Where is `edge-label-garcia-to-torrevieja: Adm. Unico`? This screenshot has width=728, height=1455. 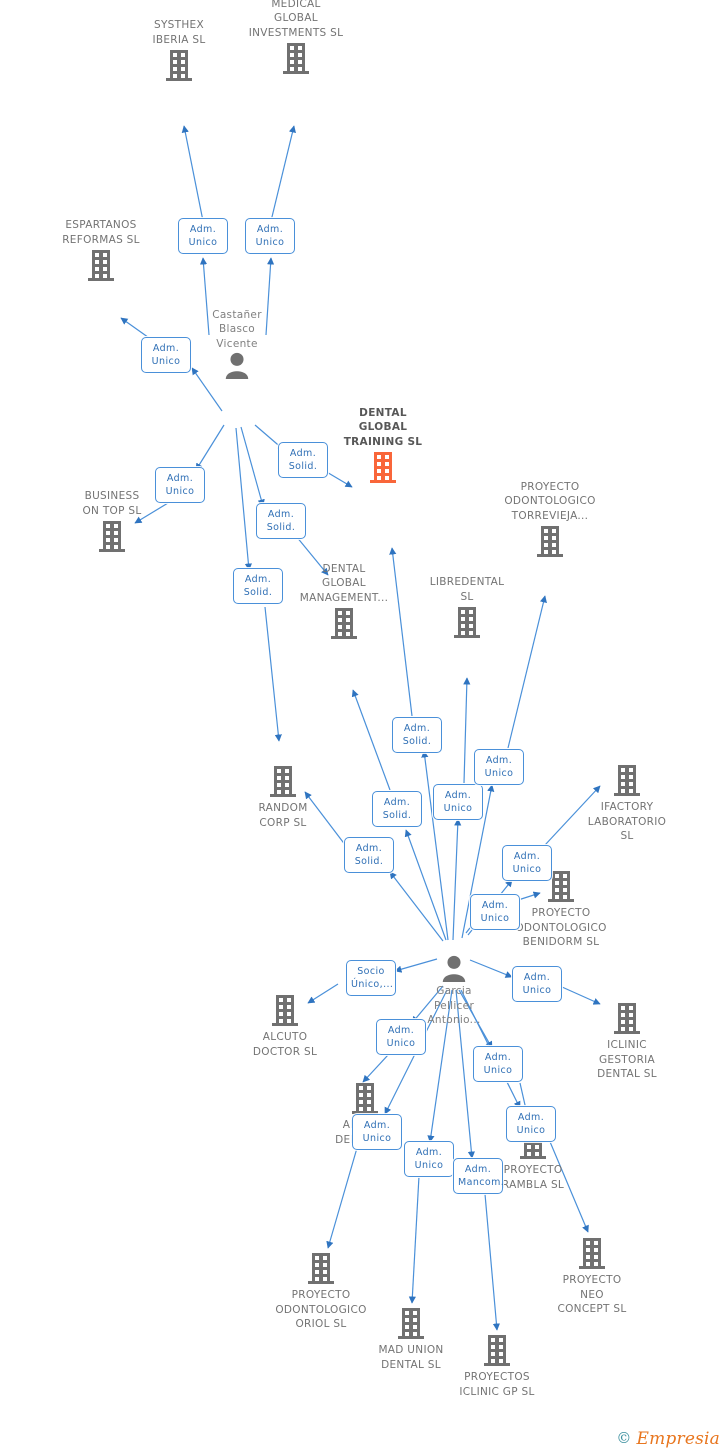
edge-label-garcia-to-torrevieja: Adm. Unico is located at coordinates (499, 767).